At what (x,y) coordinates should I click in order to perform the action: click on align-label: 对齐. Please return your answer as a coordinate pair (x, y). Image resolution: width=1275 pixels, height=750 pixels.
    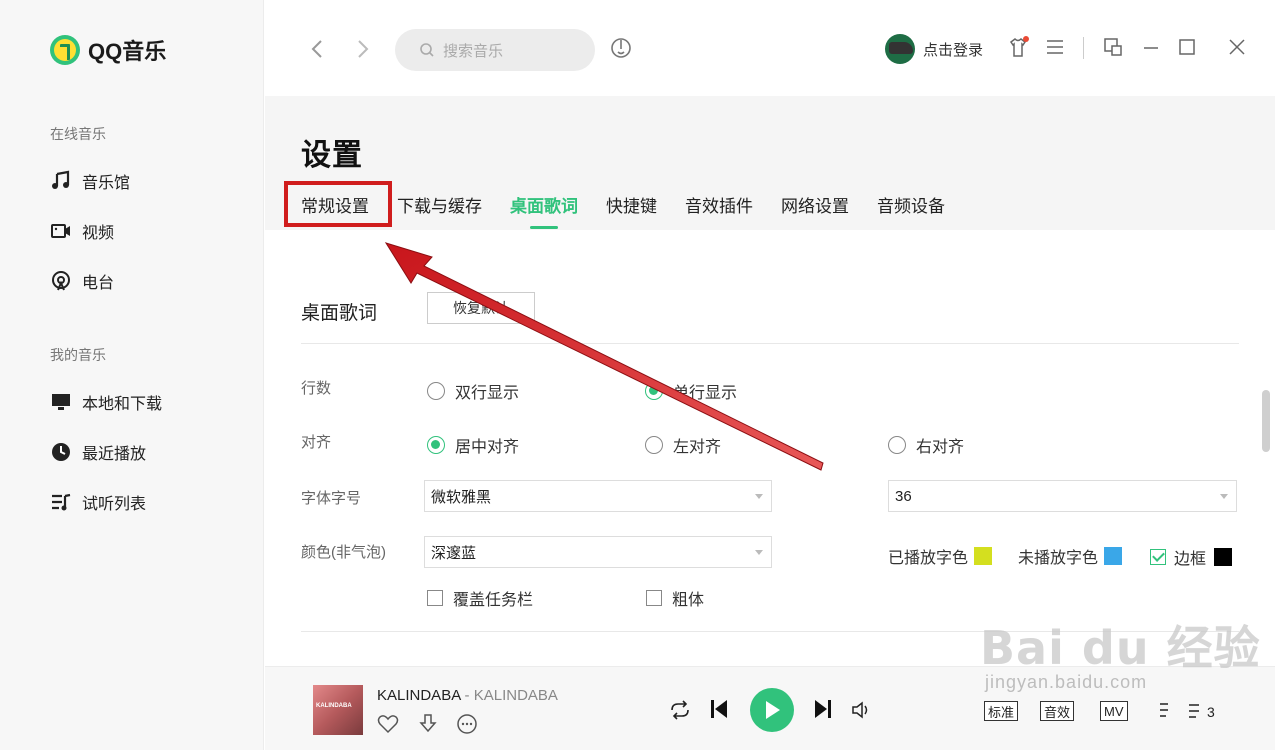
    Looking at the image, I should click on (316, 442).